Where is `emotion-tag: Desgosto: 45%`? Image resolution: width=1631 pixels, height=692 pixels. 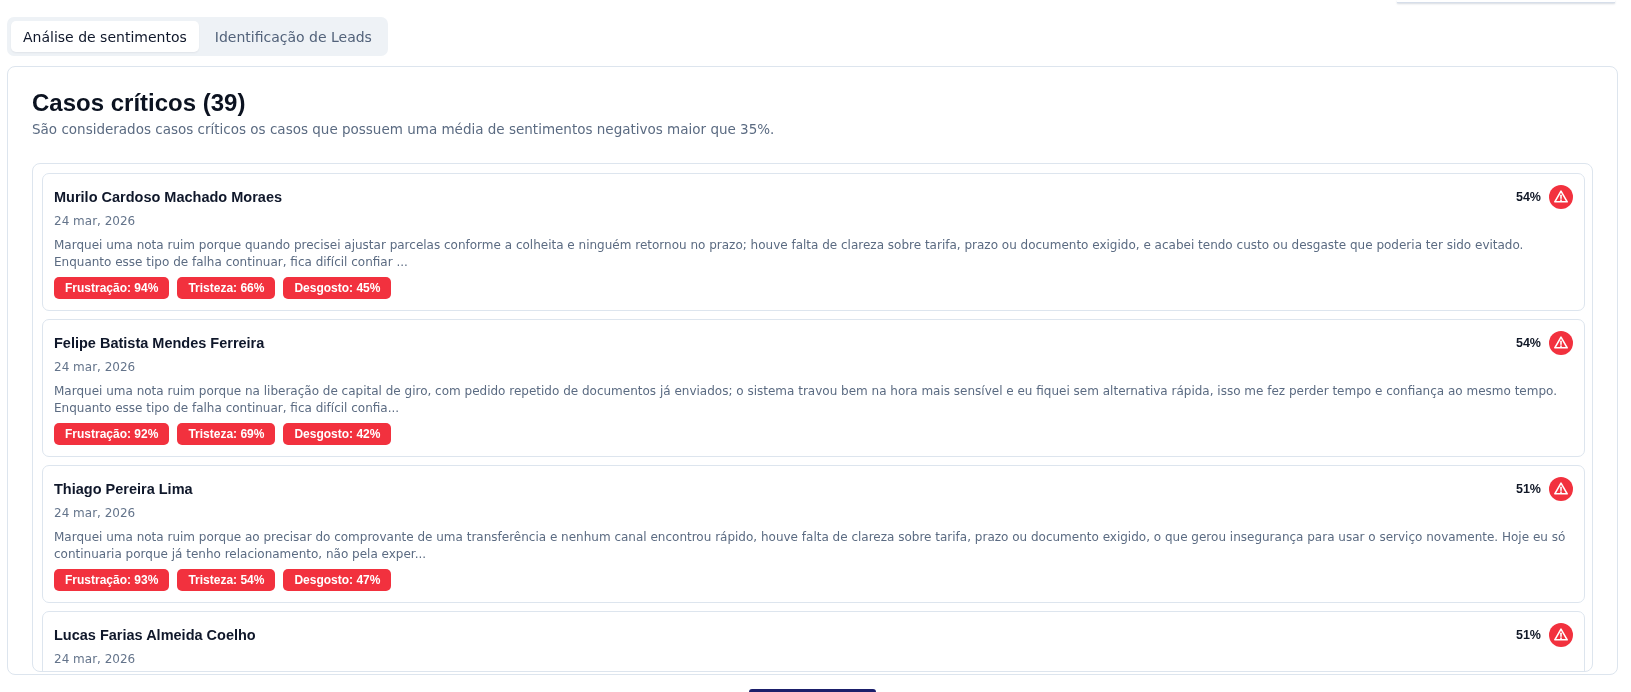 emotion-tag: Desgosto: 45% is located at coordinates (337, 288).